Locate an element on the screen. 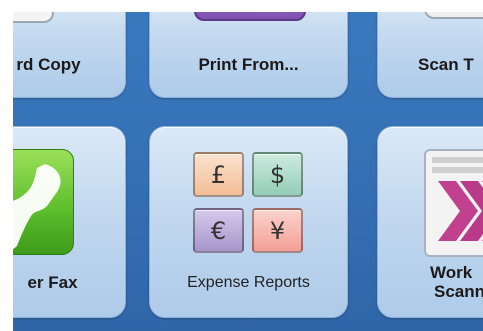 The image size is (483, 331). workflow-scanning-tile: Work Scann is located at coordinates (430, 222).